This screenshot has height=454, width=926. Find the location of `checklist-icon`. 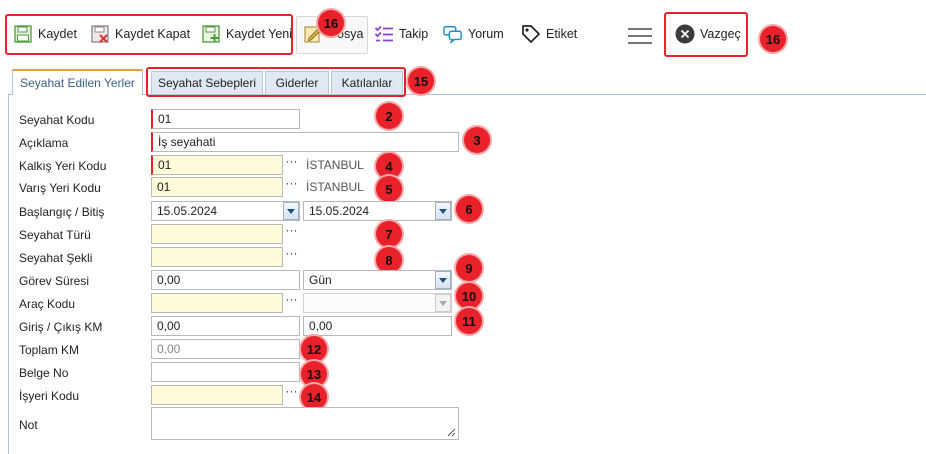

checklist-icon is located at coordinates (383, 33).